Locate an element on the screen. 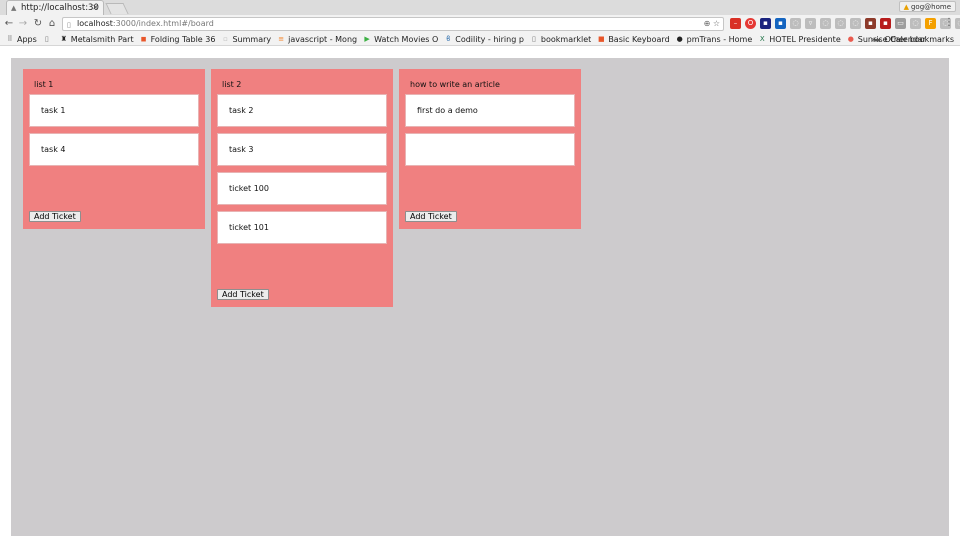  ticket-card: first do a demo is located at coordinates (490, 110).